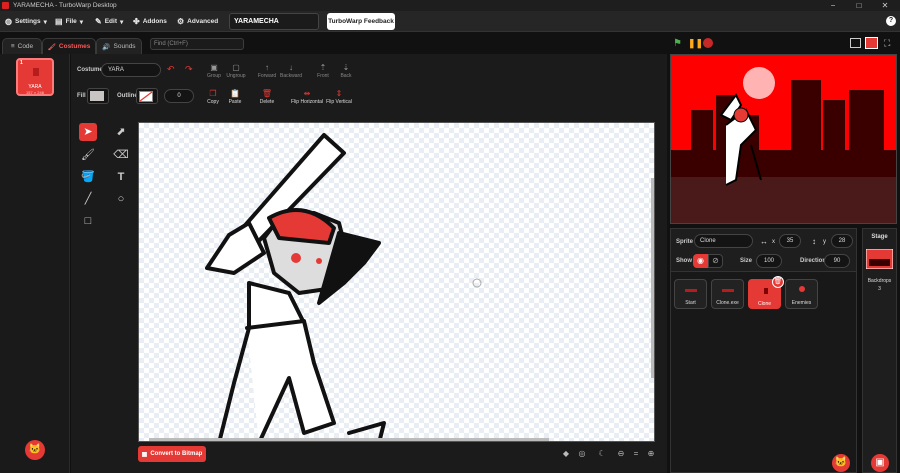  What do you see at coordinates (723, 241) in the screenshot?
I see `sprite-name-input: Clone` at bounding box center [723, 241].